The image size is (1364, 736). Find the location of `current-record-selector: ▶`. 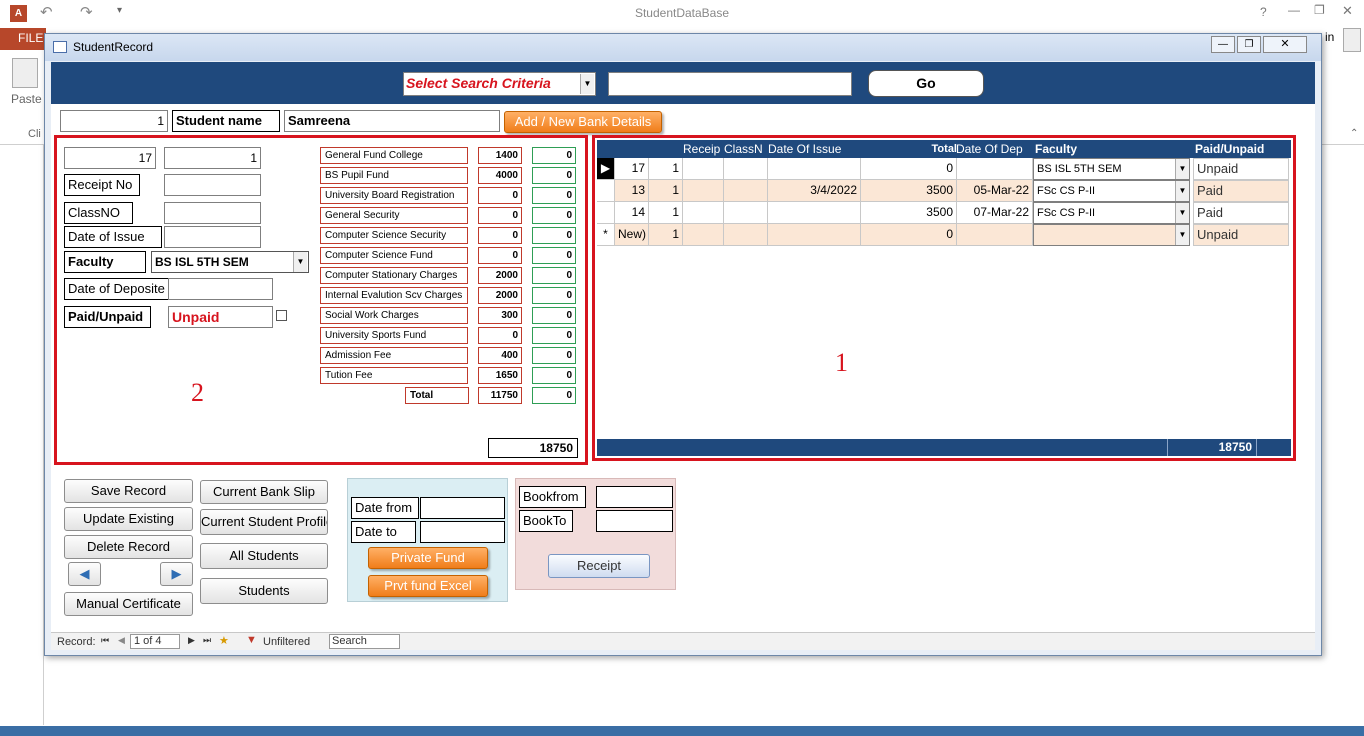

current-record-selector: ▶ is located at coordinates (606, 169).